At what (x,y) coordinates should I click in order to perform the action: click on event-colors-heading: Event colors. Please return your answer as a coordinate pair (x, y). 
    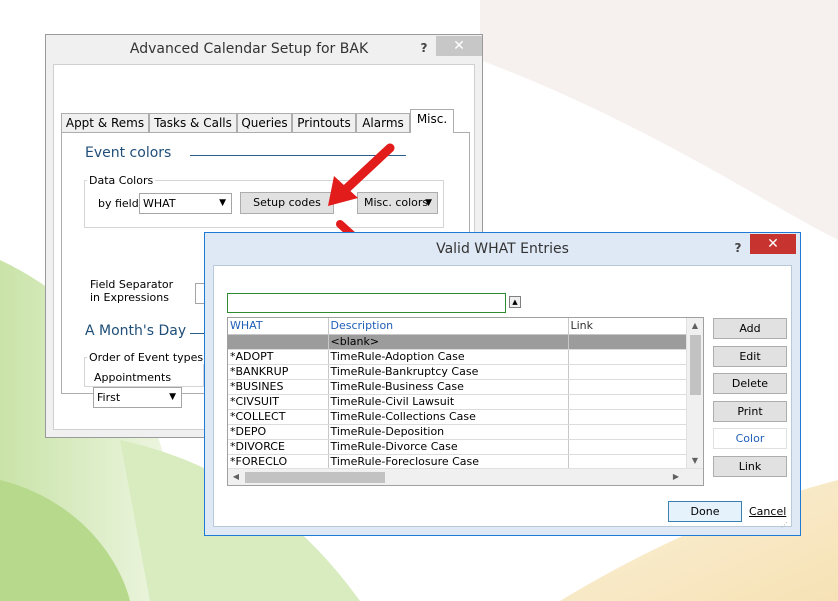
    Looking at the image, I should click on (128, 153).